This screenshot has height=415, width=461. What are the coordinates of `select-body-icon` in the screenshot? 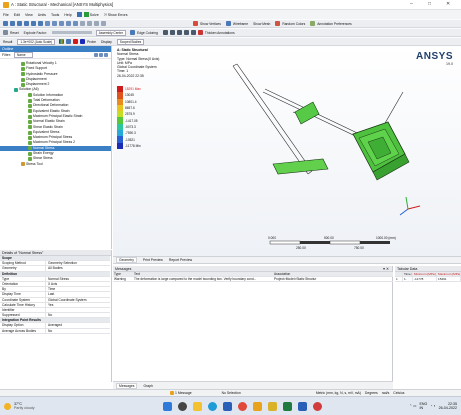 It's located at (68, 23).